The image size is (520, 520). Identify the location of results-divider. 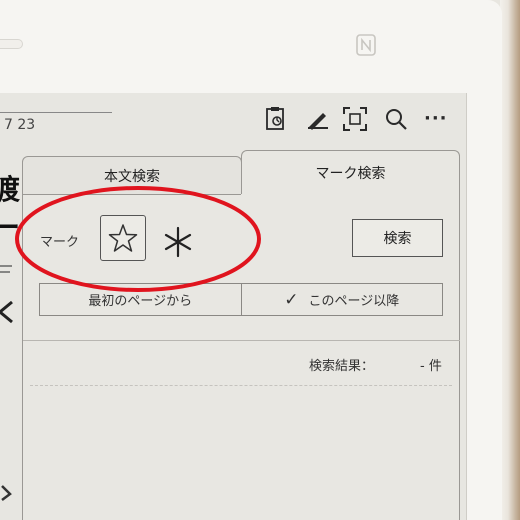
(241, 340).